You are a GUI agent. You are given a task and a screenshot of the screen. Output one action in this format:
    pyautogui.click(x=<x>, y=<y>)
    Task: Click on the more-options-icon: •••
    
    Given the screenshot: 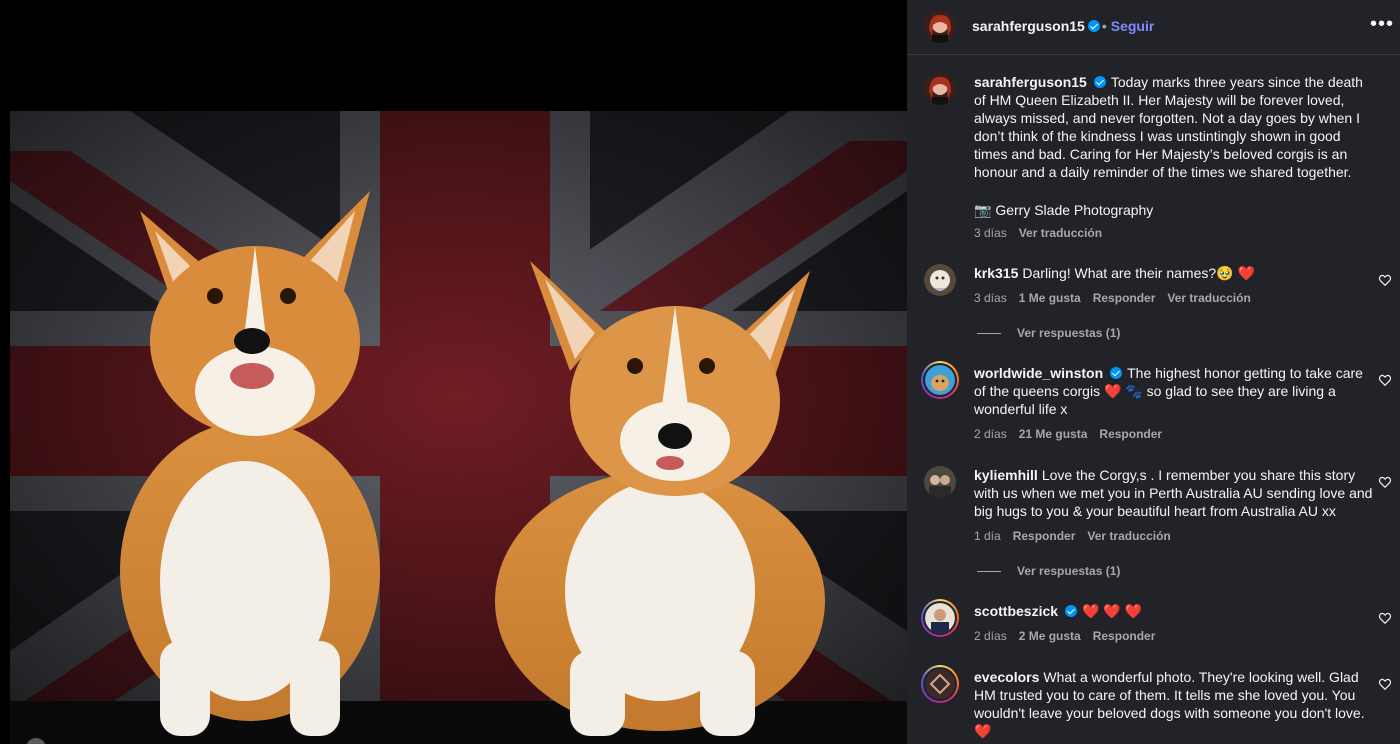 What is the action you would take?
    pyautogui.click(x=1382, y=24)
    